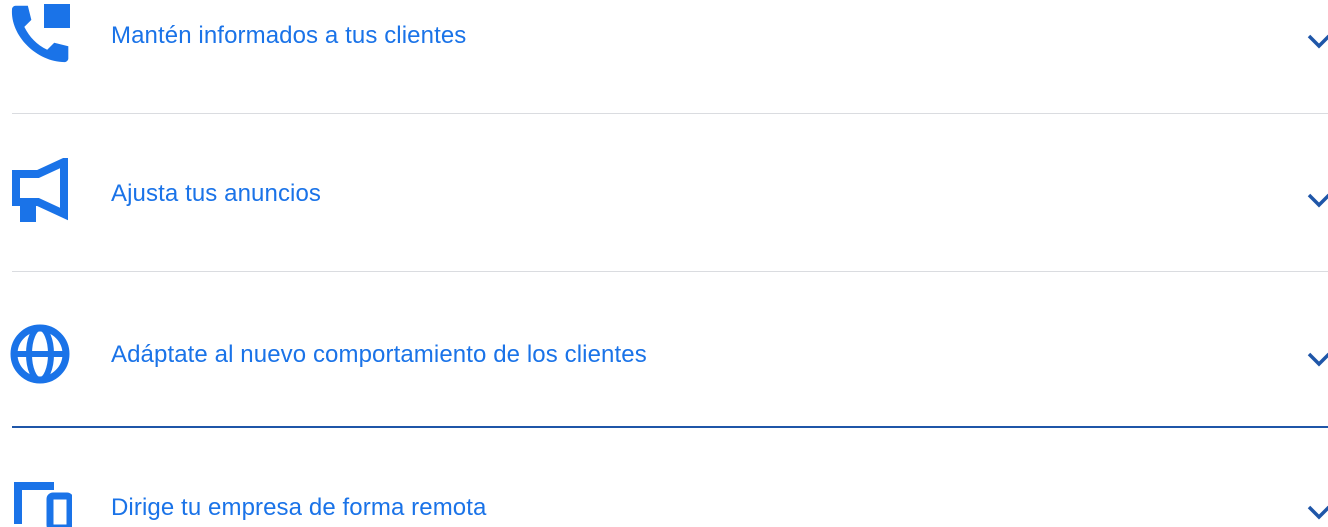  I want to click on accordion-item-label: Ajusta tus anuncios, so click(216, 193).